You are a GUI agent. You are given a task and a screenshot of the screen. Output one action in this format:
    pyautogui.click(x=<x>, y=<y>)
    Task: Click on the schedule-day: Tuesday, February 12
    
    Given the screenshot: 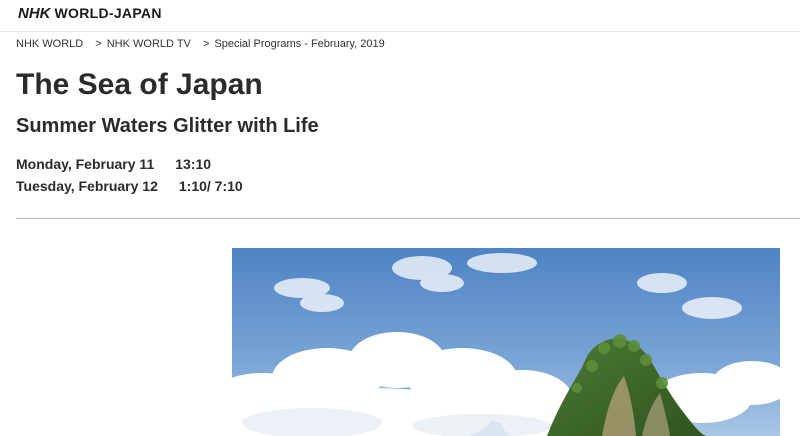 What is the action you would take?
    pyautogui.click(x=87, y=186)
    